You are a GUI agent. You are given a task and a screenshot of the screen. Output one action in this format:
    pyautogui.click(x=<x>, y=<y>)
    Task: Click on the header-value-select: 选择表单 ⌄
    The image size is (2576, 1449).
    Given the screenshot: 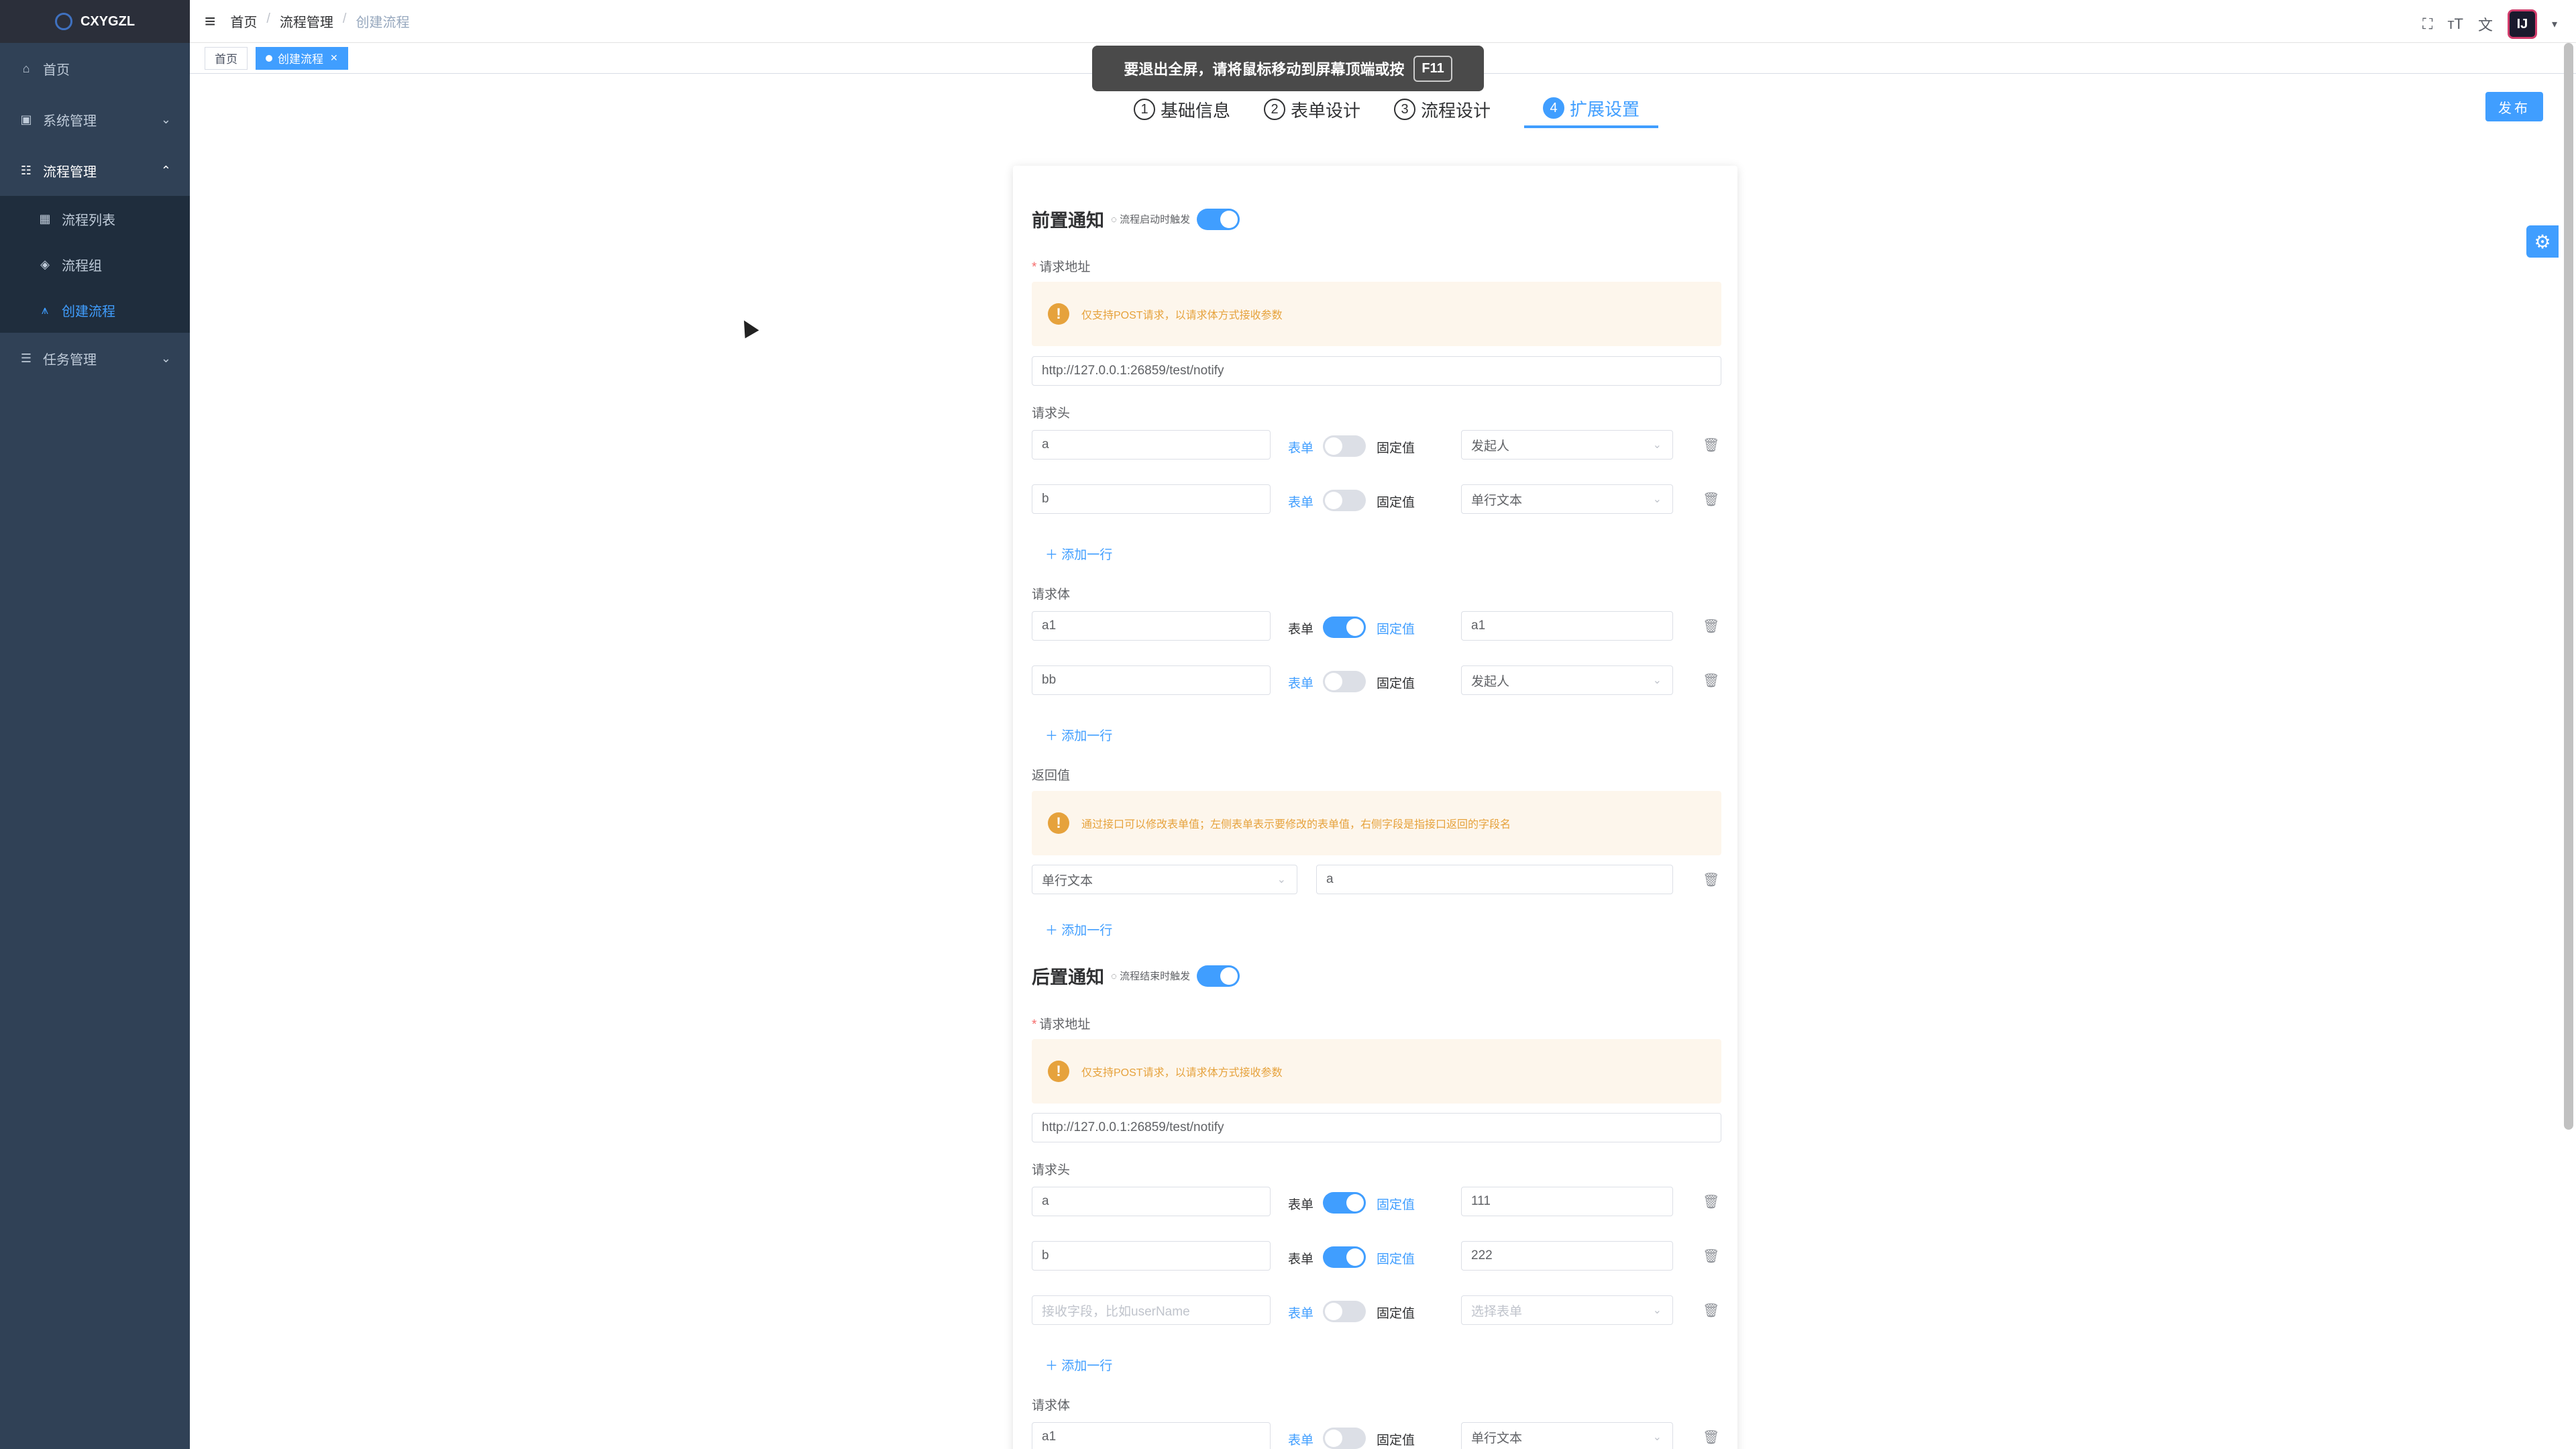 What is the action you would take?
    pyautogui.click(x=1567, y=1310)
    